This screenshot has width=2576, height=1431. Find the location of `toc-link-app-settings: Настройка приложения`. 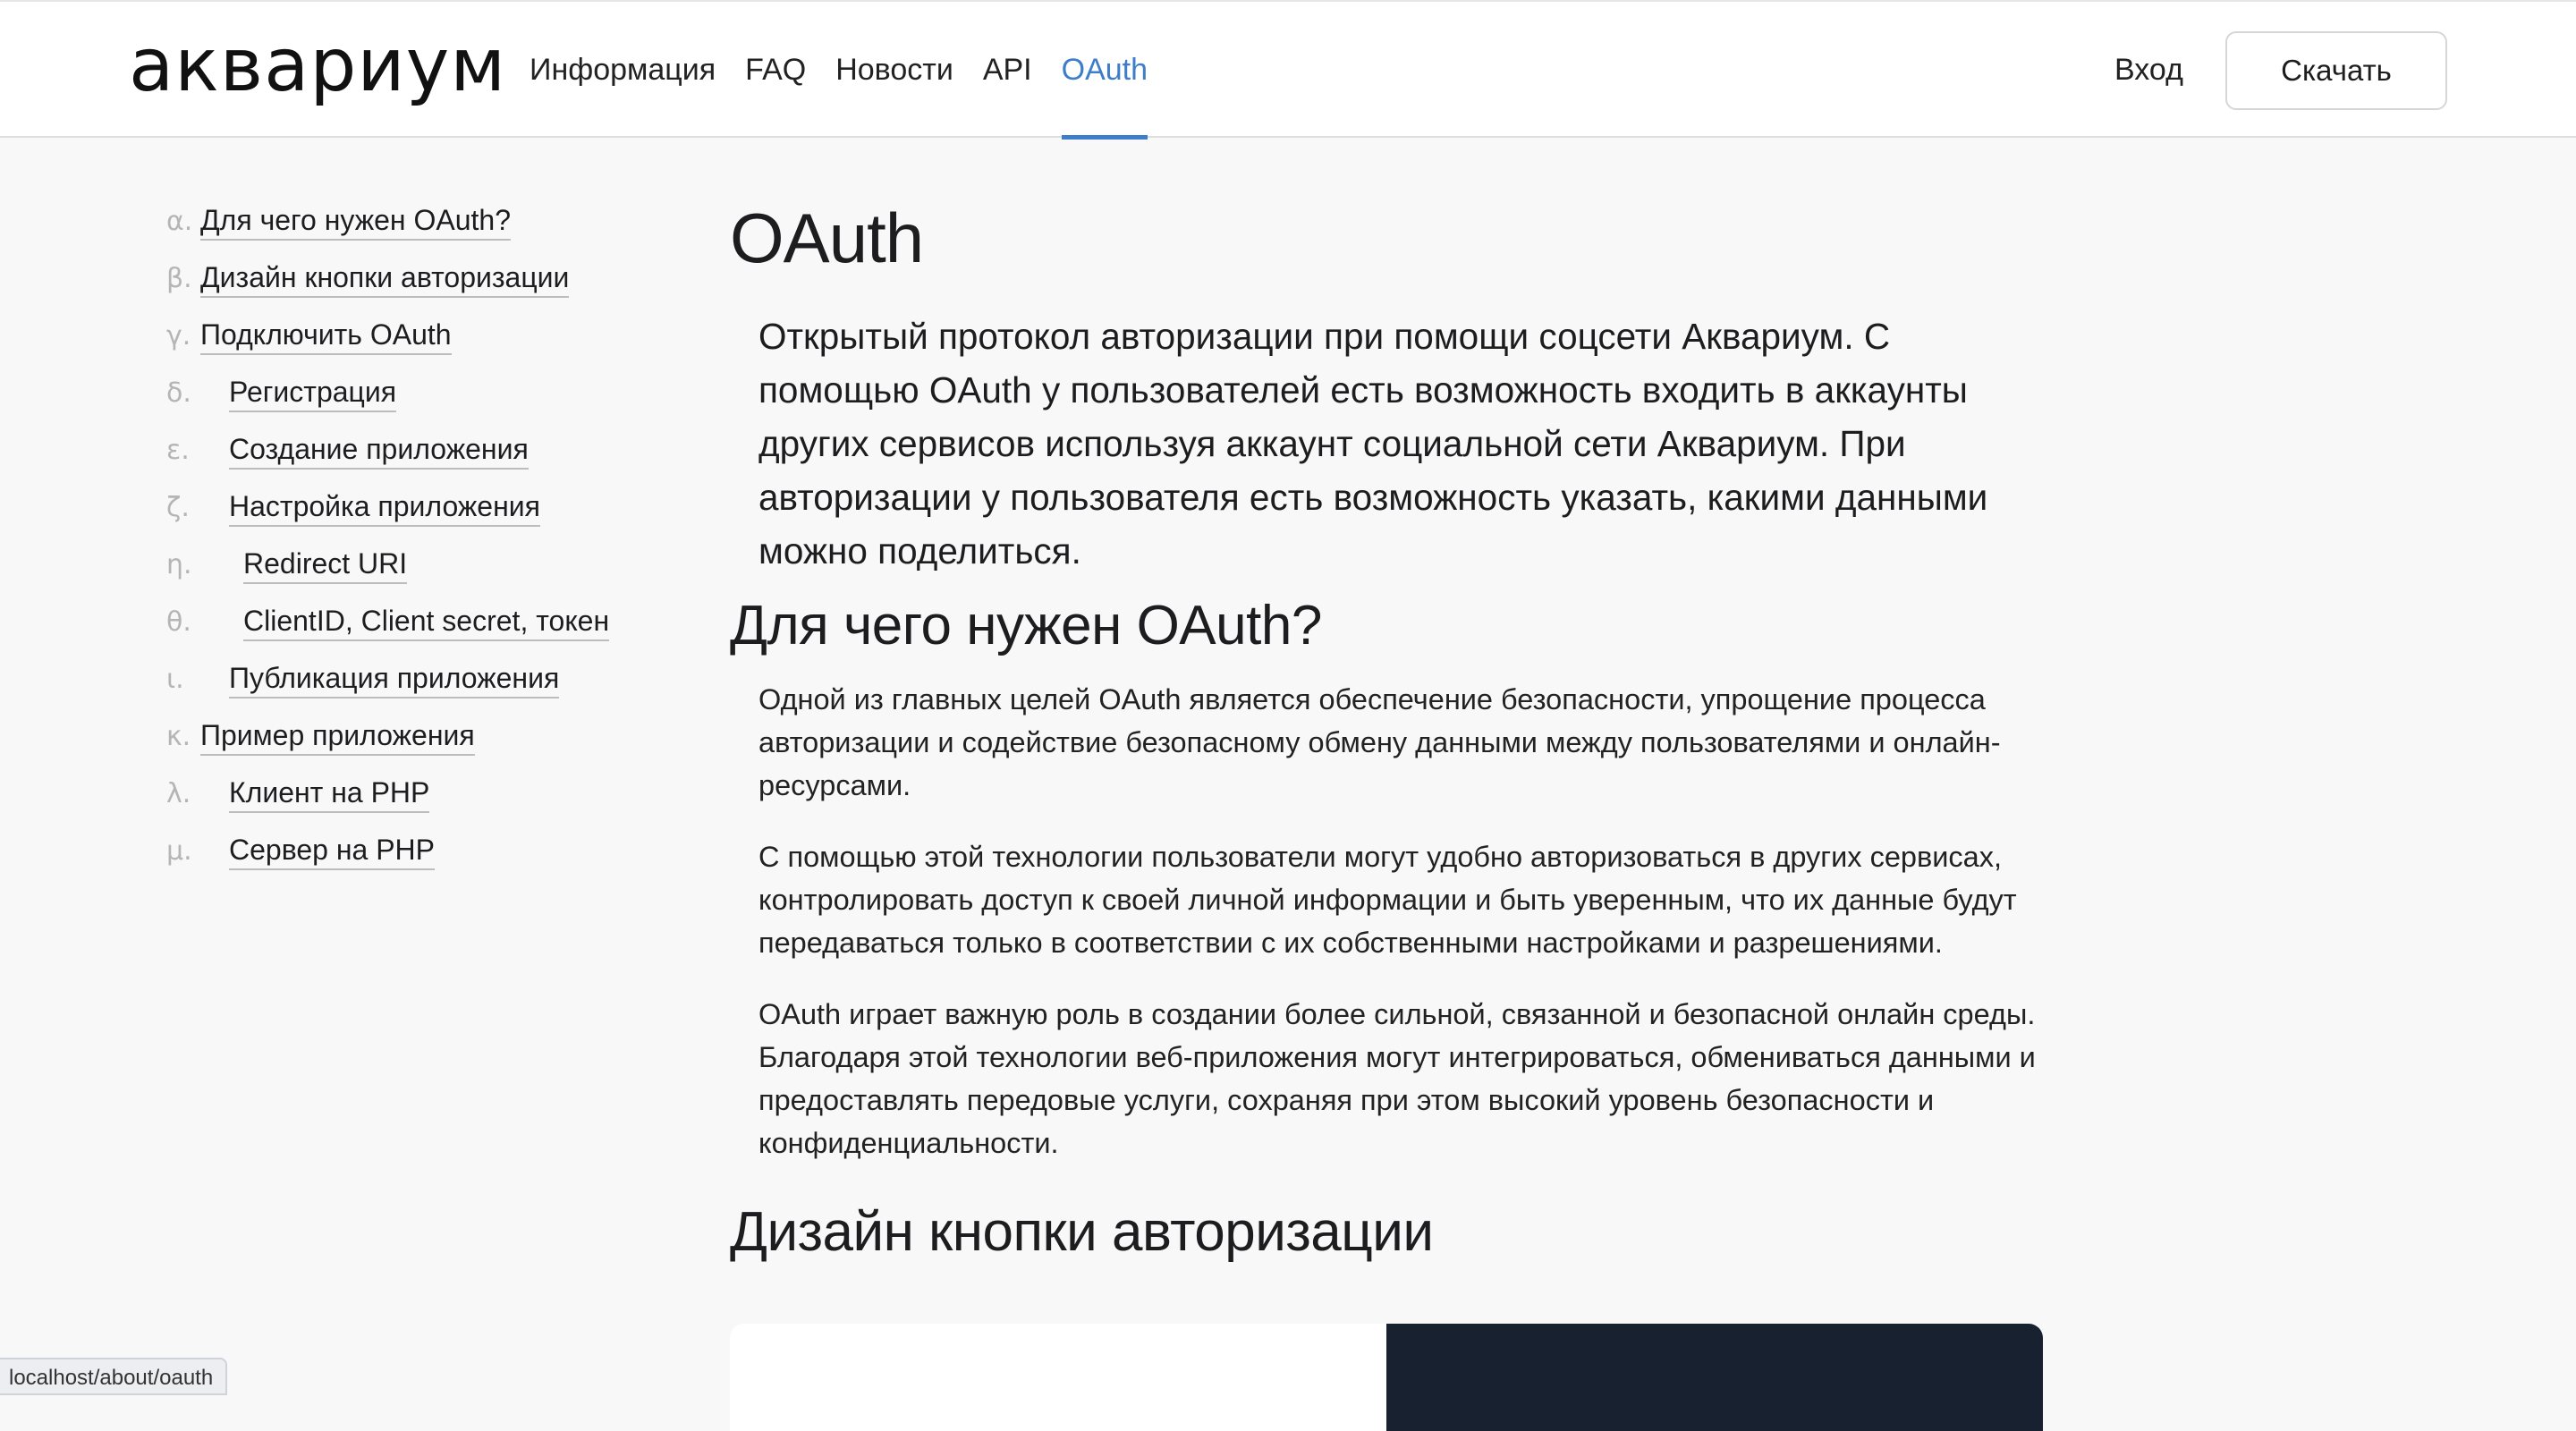

toc-link-app-settings: Настройка приложения is located at coordinates (384, 509).